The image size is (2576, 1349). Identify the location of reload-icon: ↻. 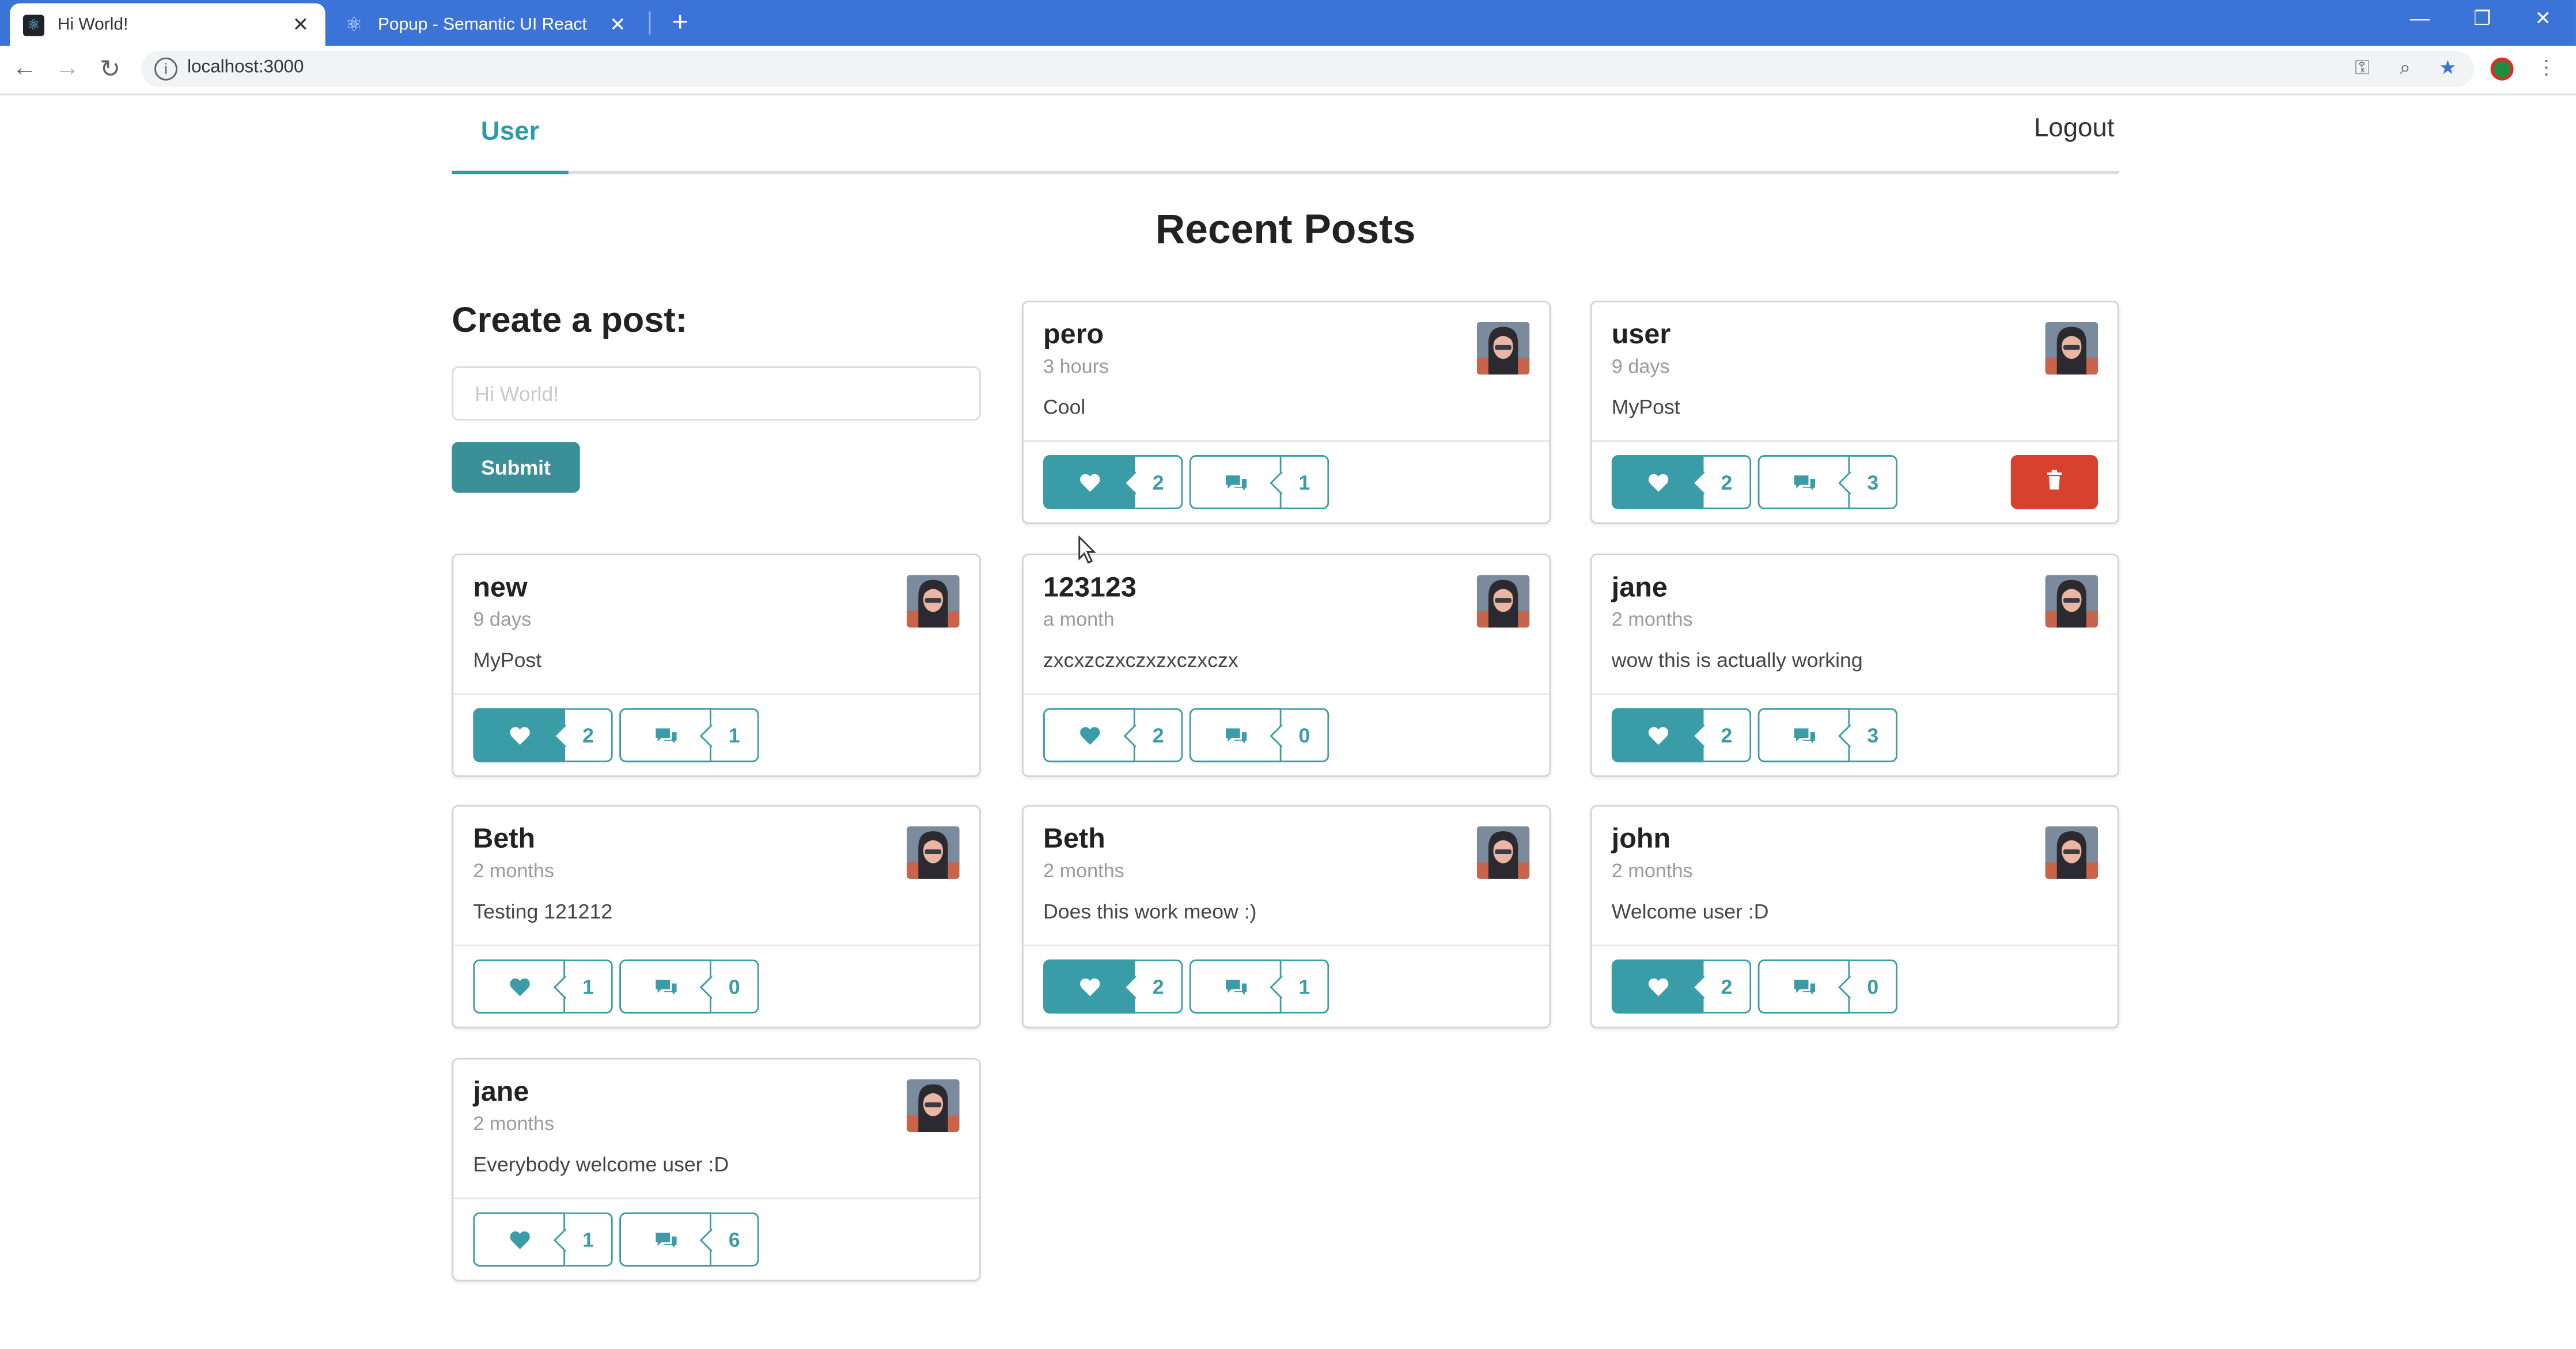
(109, 69).